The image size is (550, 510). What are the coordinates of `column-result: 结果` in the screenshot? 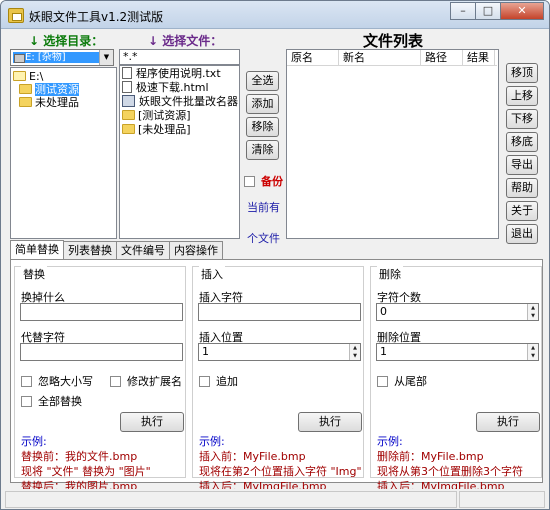 It's located at (479, 57).